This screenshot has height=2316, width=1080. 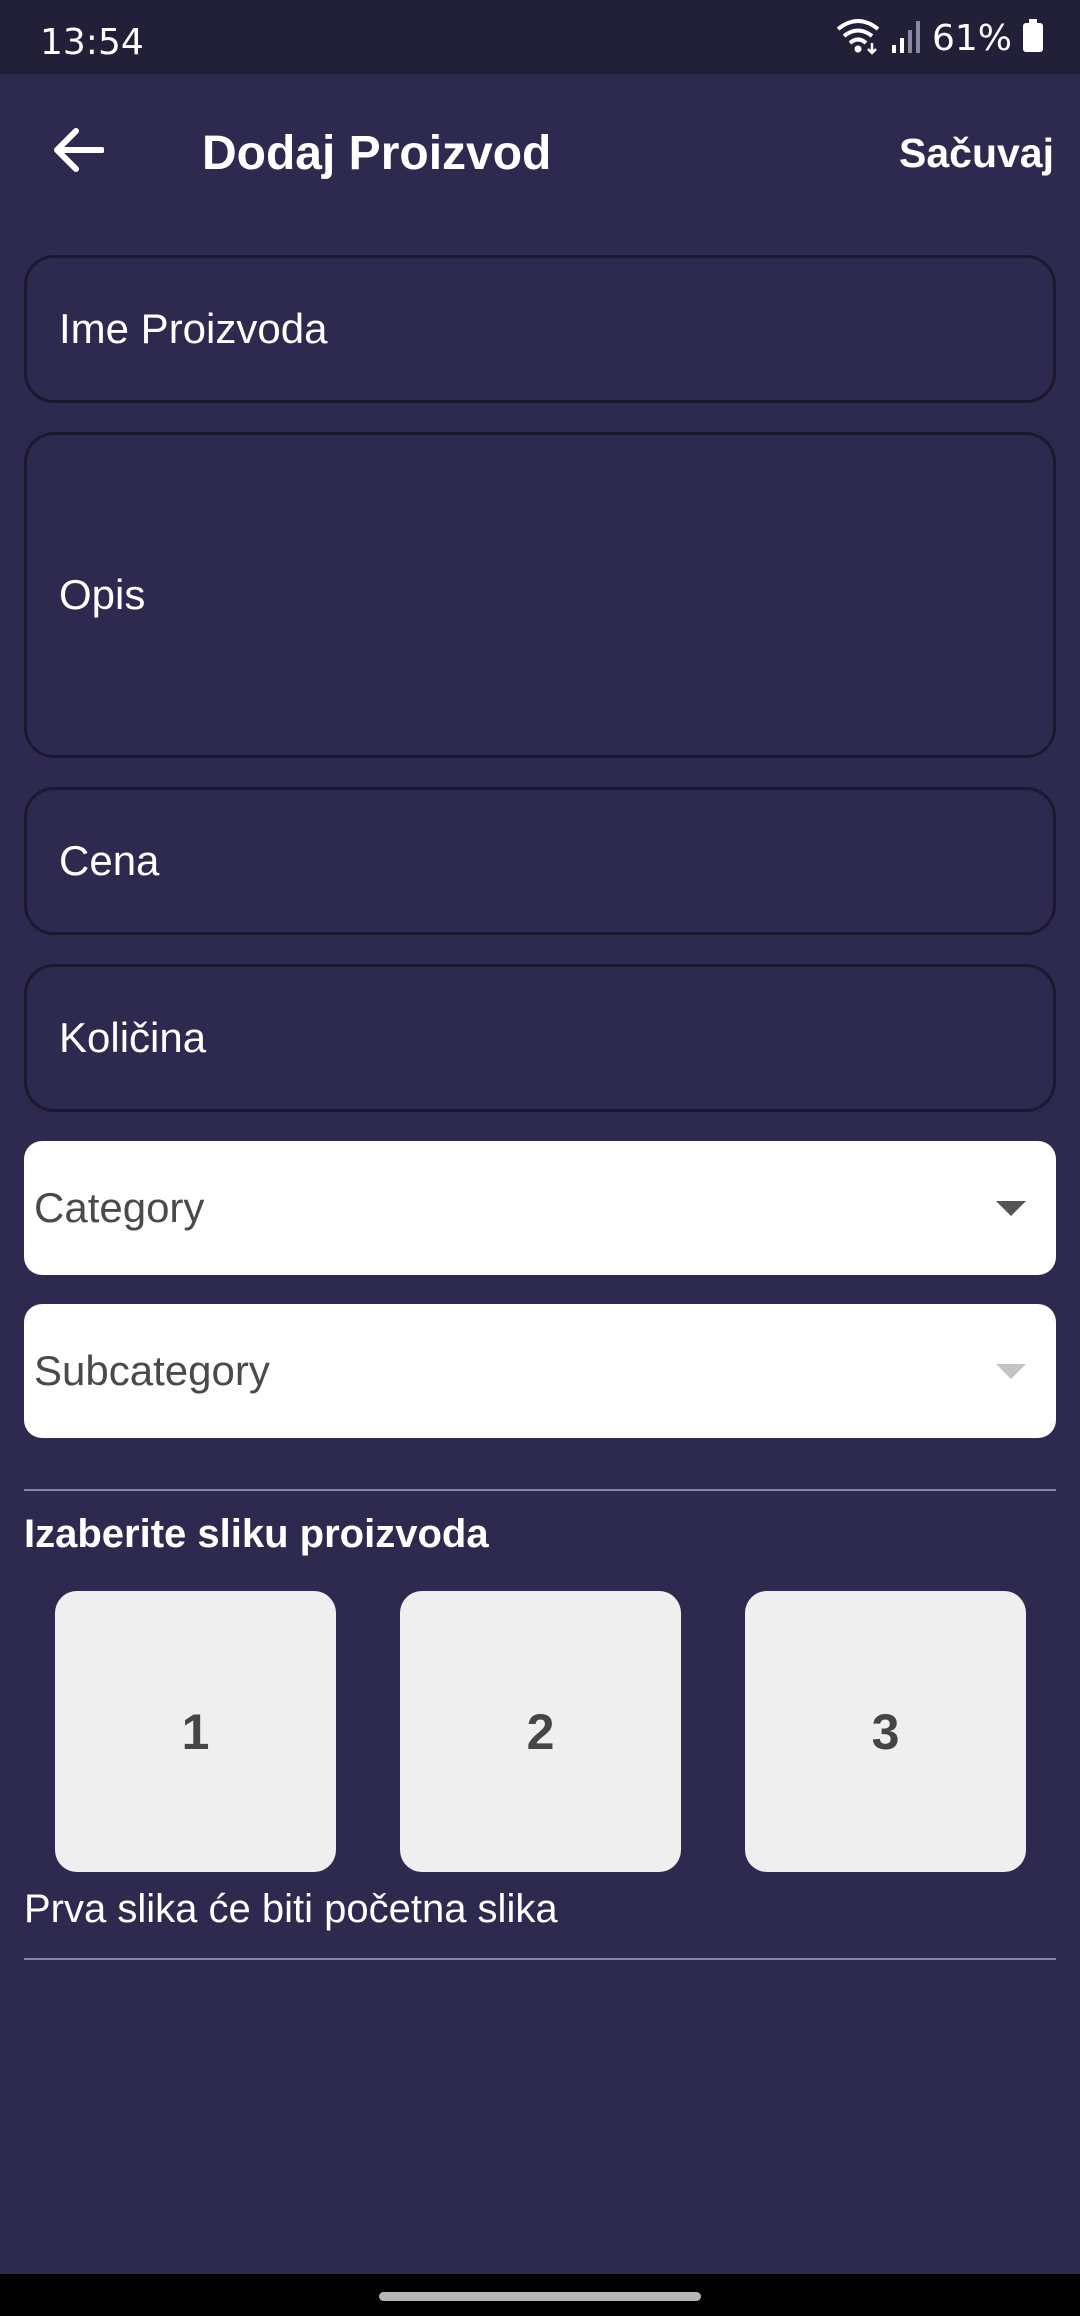 I want to click on category-placeholder: Category, so click(x=119, y=1207).